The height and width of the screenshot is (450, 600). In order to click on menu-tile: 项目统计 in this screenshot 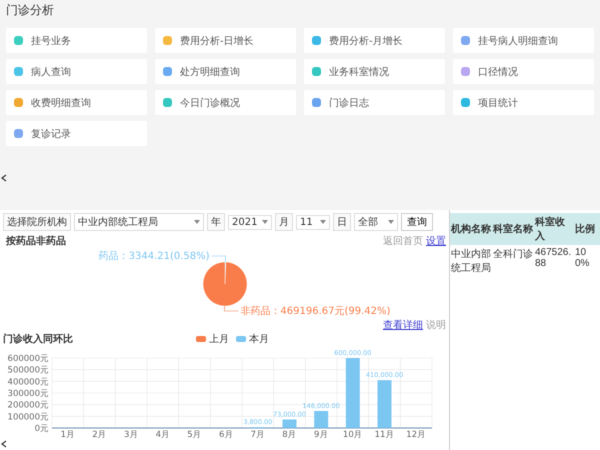, I will do `click(523, 102)`.